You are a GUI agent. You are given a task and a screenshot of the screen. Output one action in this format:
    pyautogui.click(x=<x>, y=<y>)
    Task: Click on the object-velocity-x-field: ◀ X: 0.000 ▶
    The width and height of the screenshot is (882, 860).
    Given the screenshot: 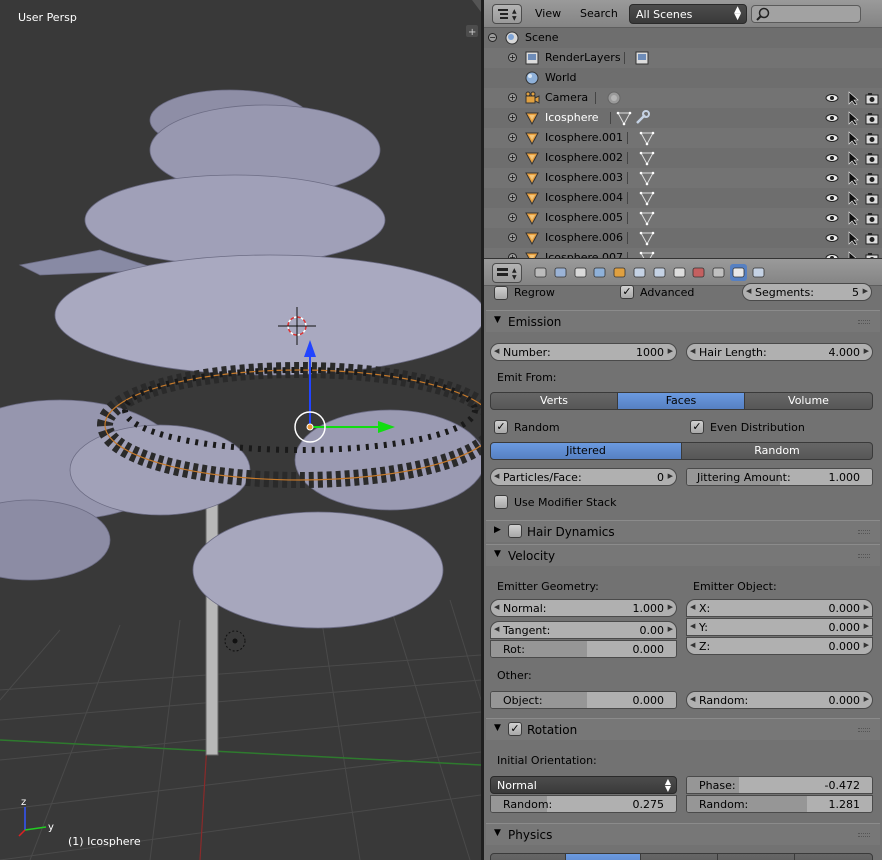 What is the action you would take?
    pyautogui.click(x=779, y=608)
    